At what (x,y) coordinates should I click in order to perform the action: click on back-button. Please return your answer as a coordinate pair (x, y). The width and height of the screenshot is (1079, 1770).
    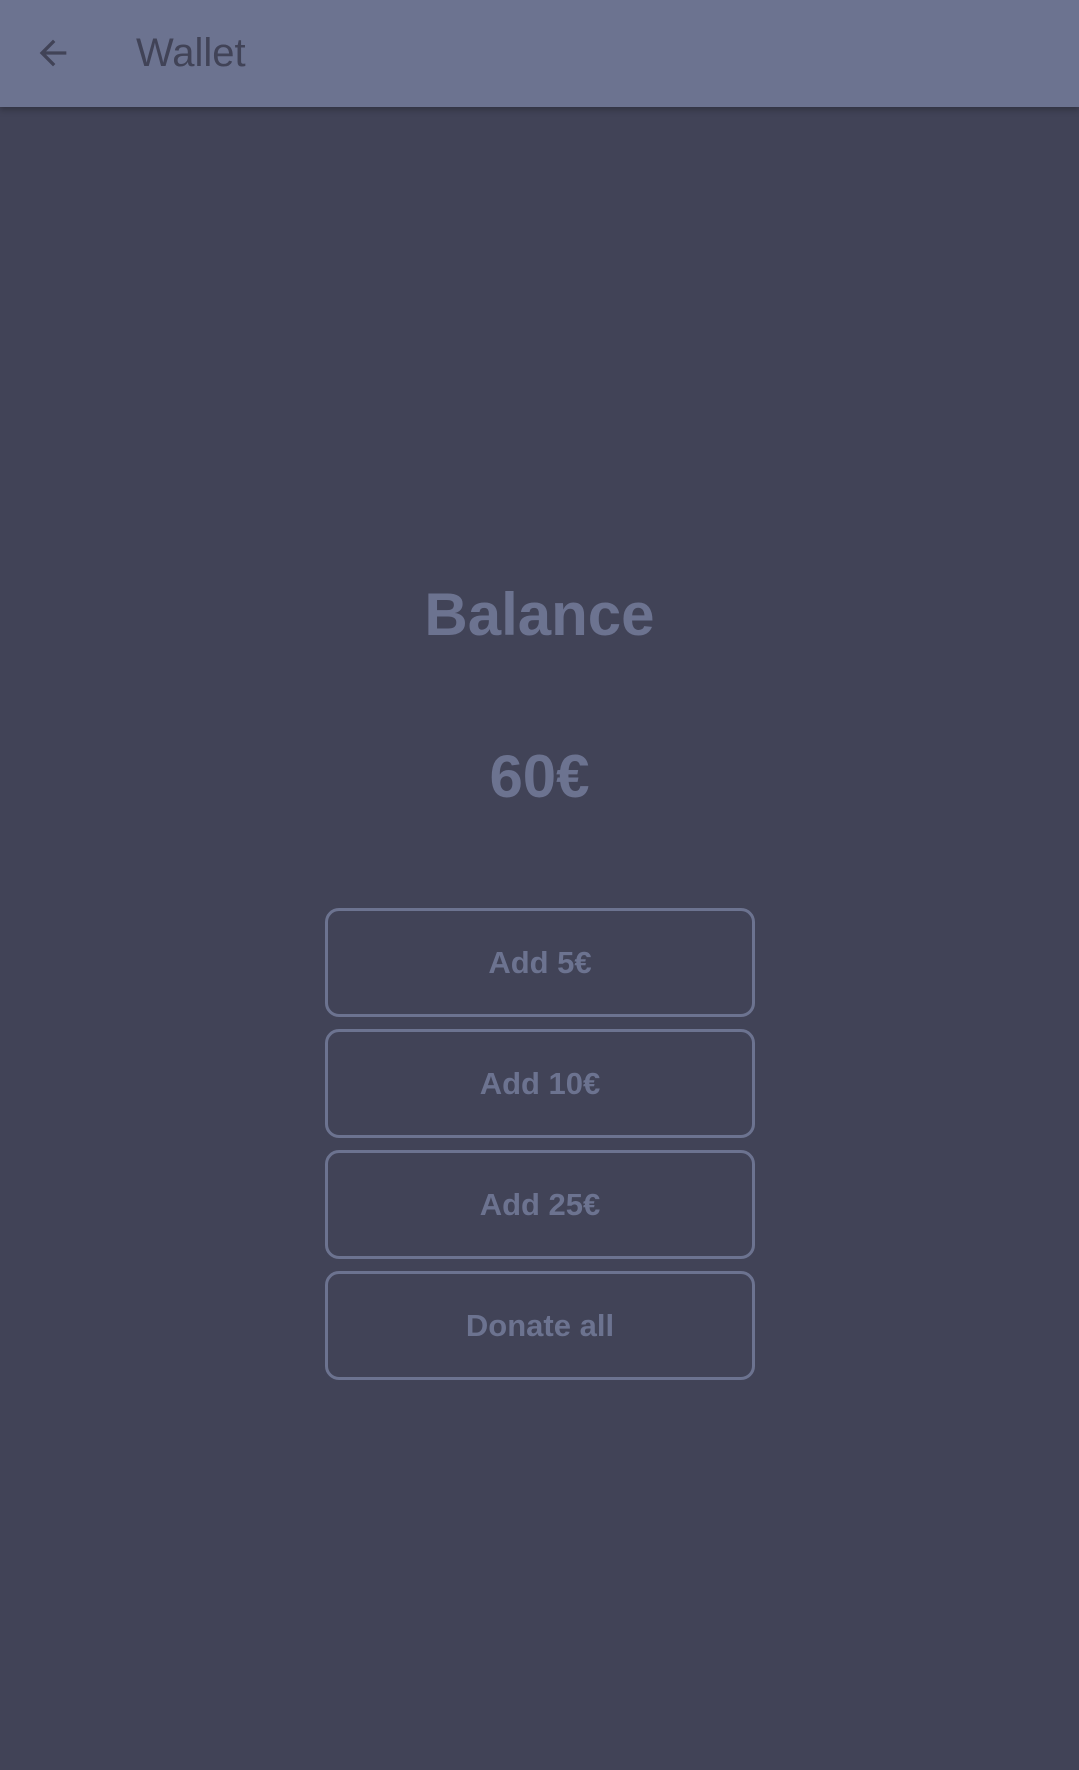
    Looking at the image, I should click on (53, 53).